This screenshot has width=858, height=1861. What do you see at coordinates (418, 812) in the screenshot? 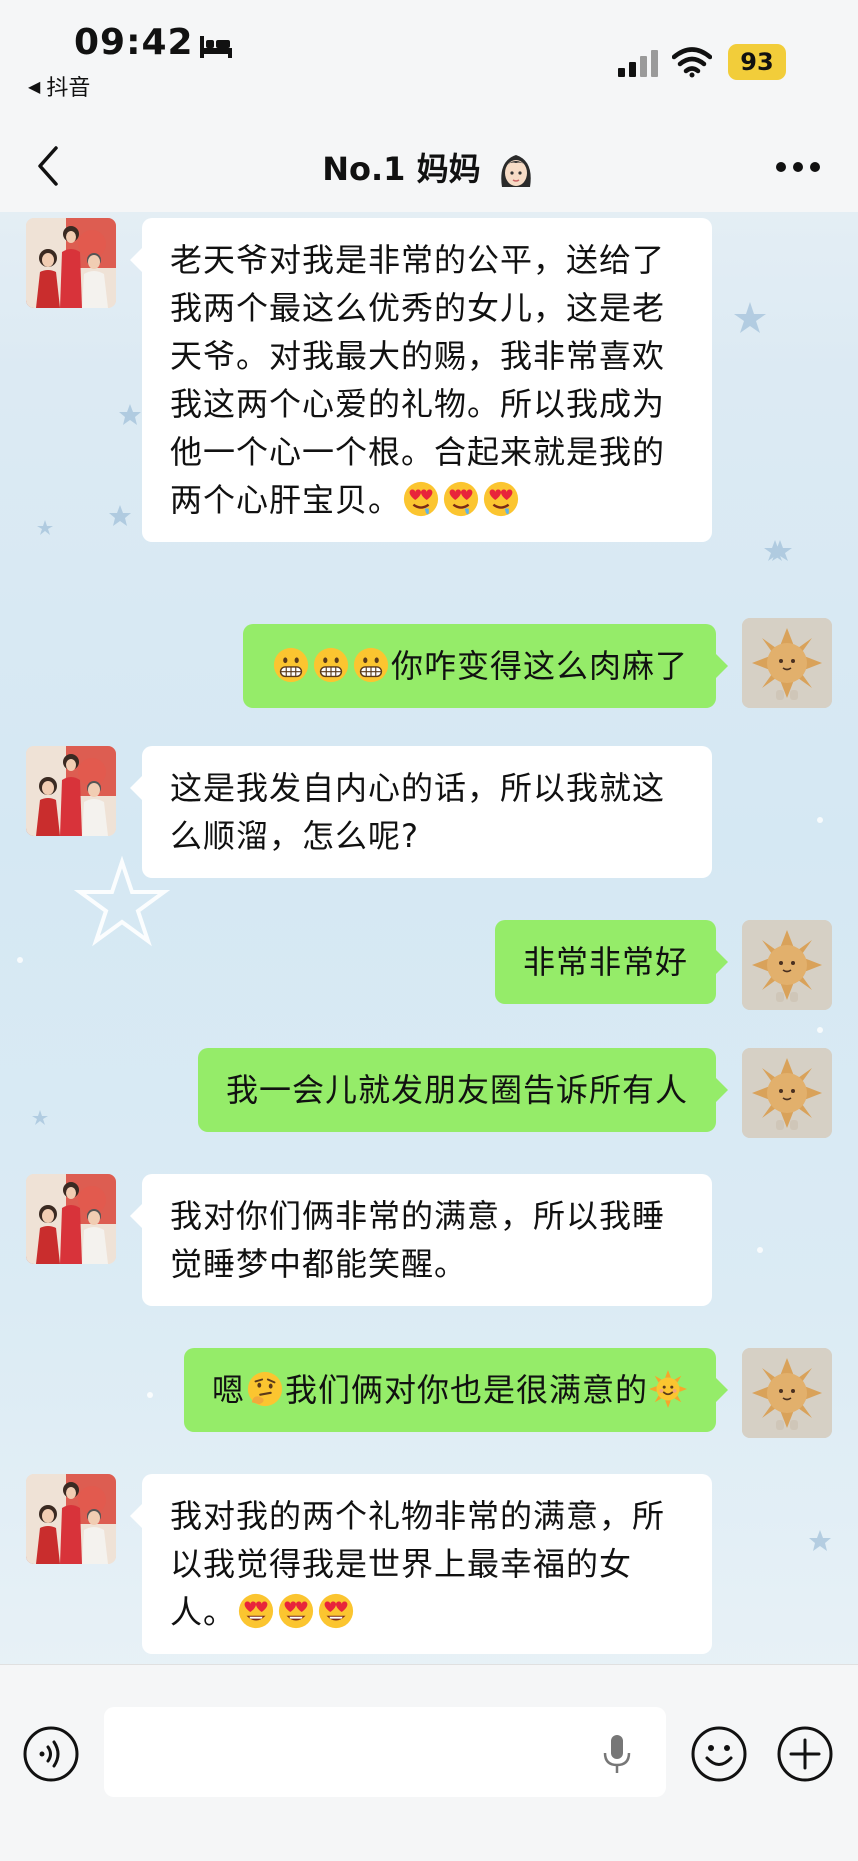
I see `message-text: 这是我发自内心的话，所以我就这么顺溜，怎么呢?` at bounding box center [418, 812].